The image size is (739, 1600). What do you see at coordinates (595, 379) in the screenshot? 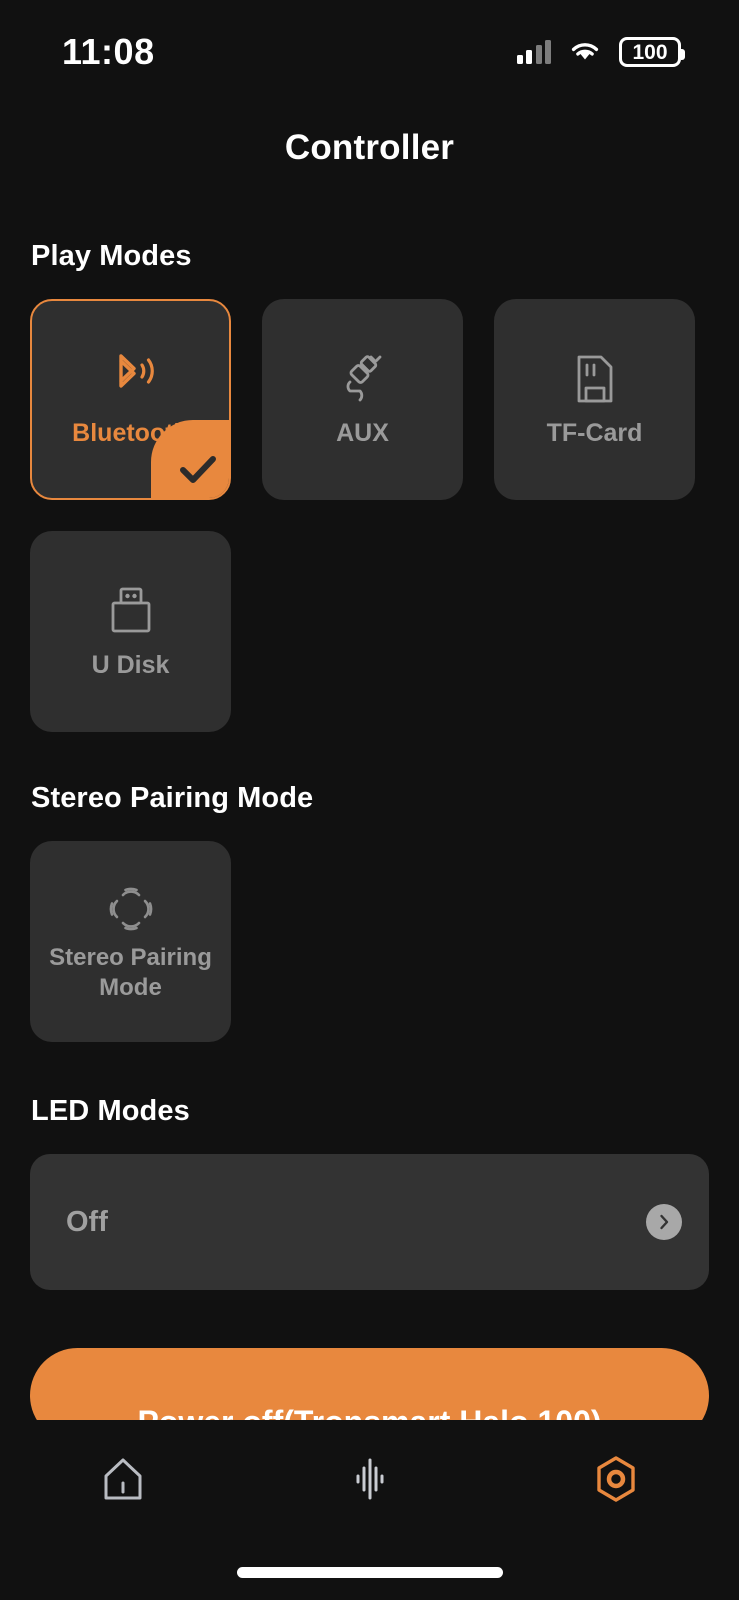
I see `sd-card-icon` at bounding box center [595, 379].